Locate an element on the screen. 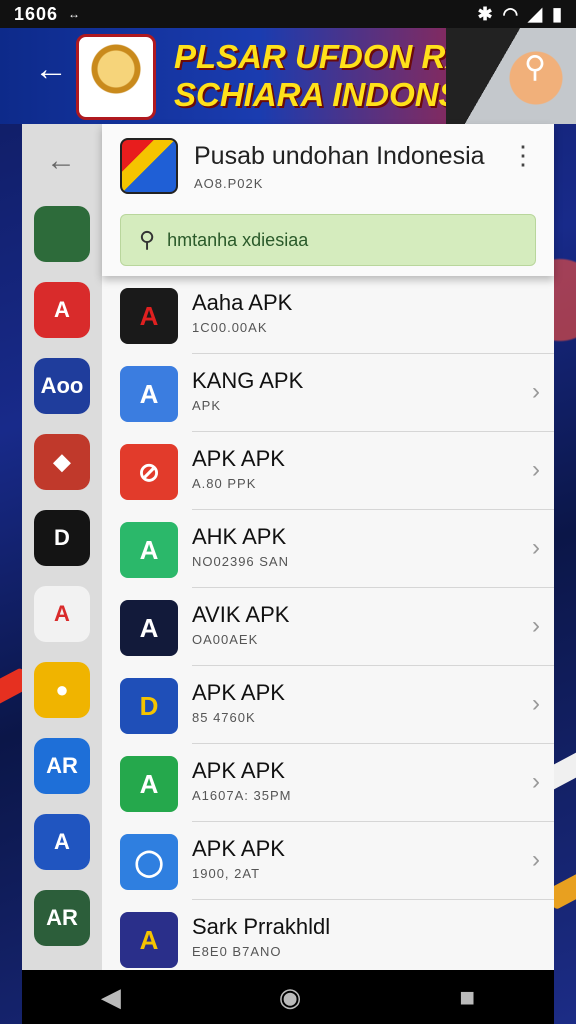 The width and height of the screenshot is (576, 1024). app-meta: NO02396 SAN is located at coordinates (240, 561).